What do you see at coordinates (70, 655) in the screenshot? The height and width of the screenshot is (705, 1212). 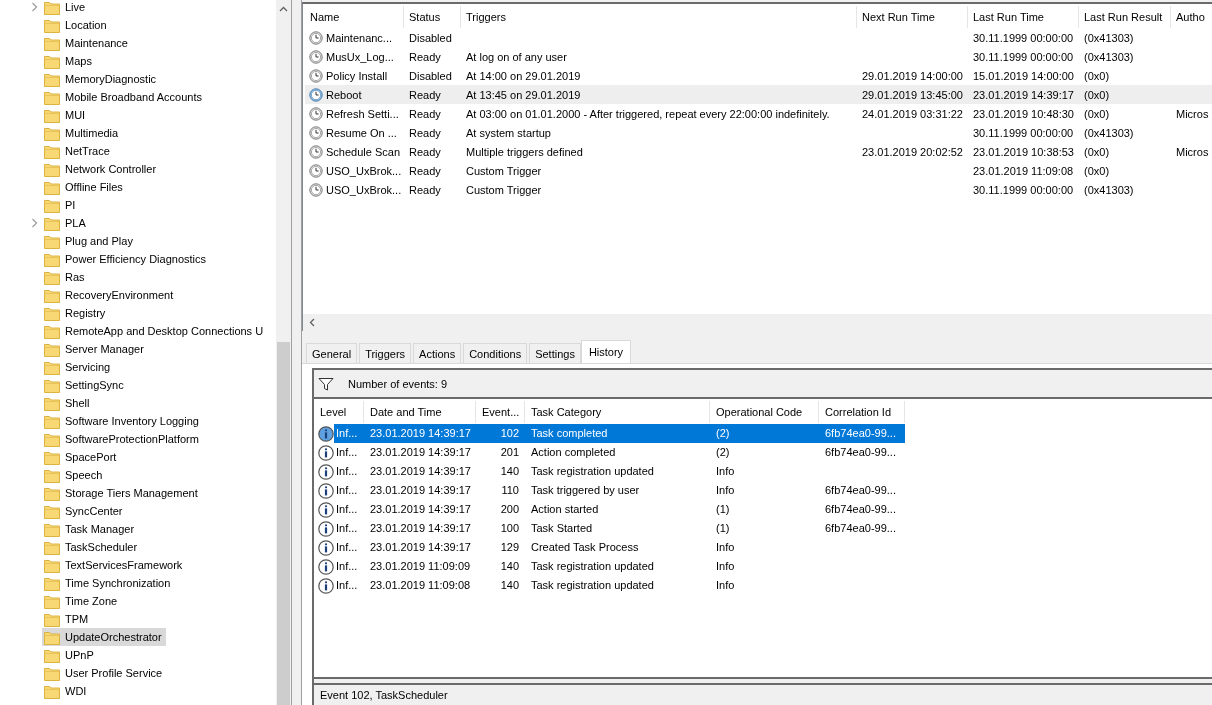 I see `tree-item: UPnP` at bounding box center [70, 655].